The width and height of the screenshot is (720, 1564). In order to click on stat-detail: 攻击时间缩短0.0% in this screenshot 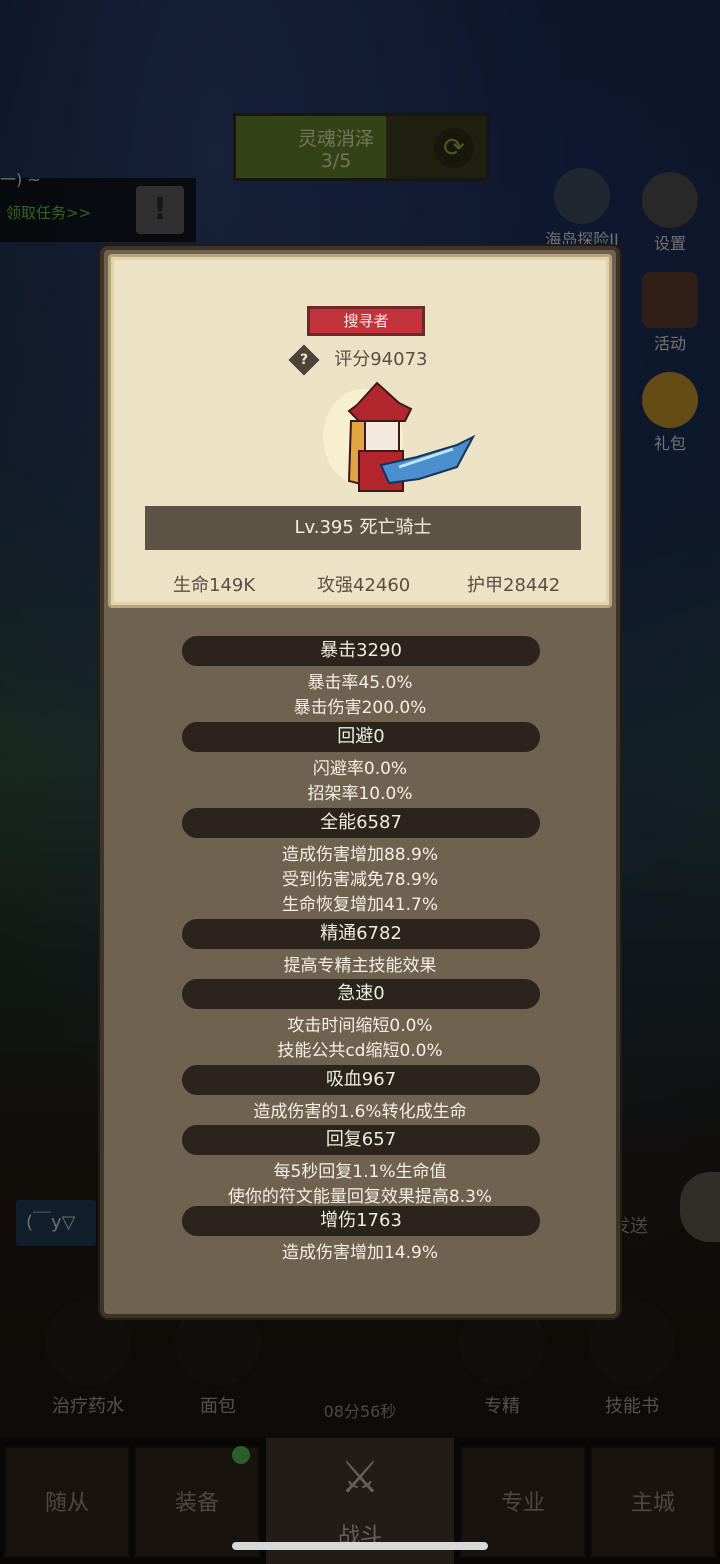, I will do `click(360, 1026)`.